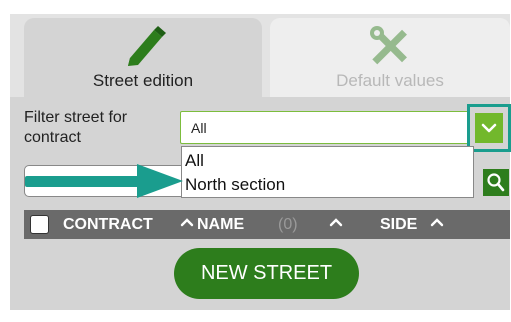  I want to click on contract-dropdown-list: All North section, so click(327, 172).